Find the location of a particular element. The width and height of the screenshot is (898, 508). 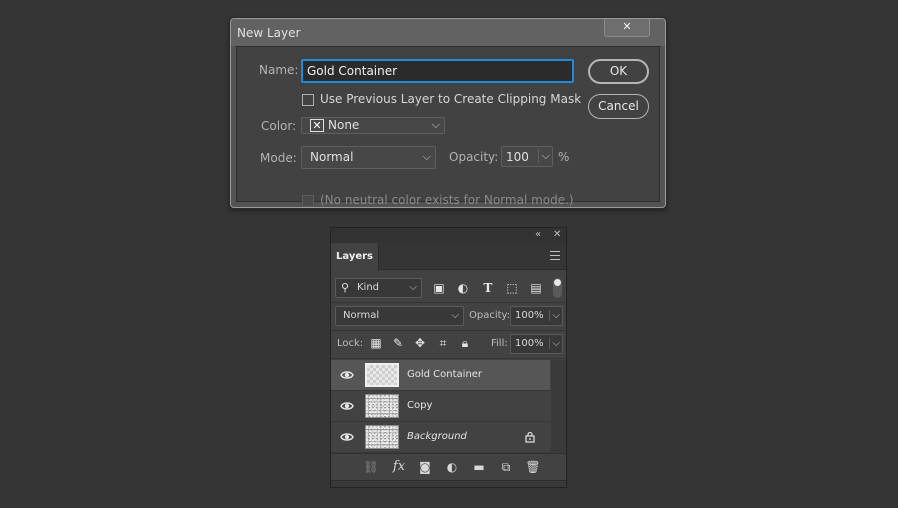

color-select: ✕ None ⌵ is located at coordinates (373, 125).